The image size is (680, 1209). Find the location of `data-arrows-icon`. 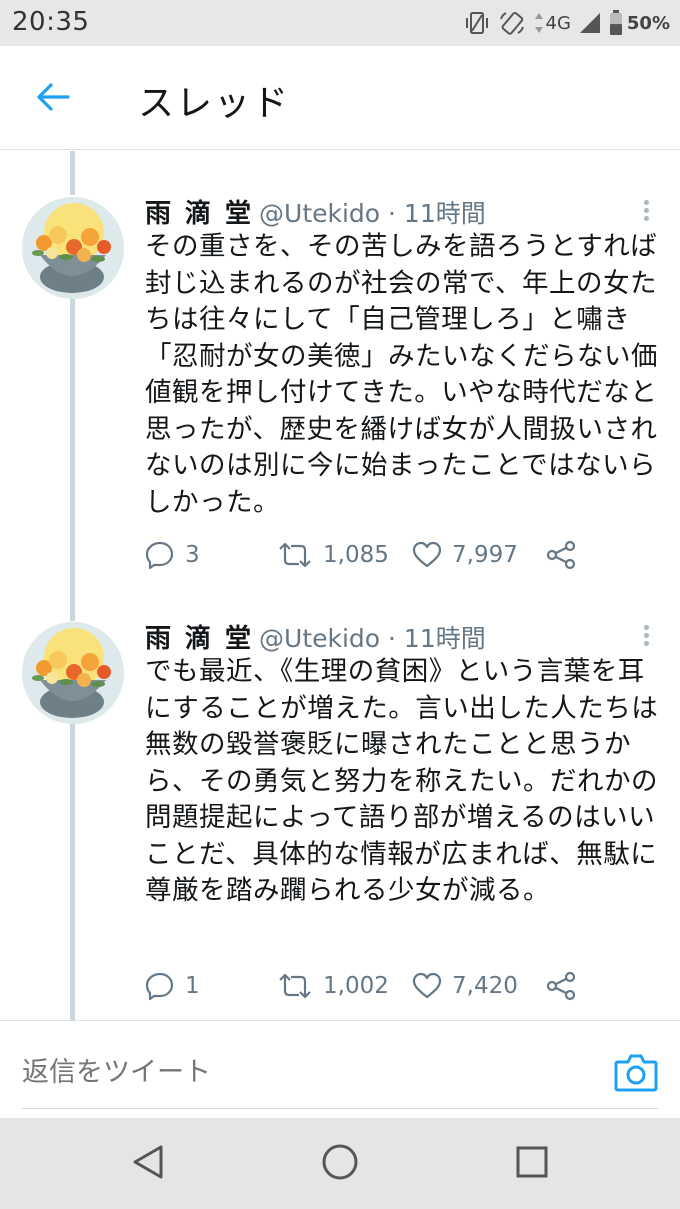

data-arrows-icon is located at coordinates (539, 23).